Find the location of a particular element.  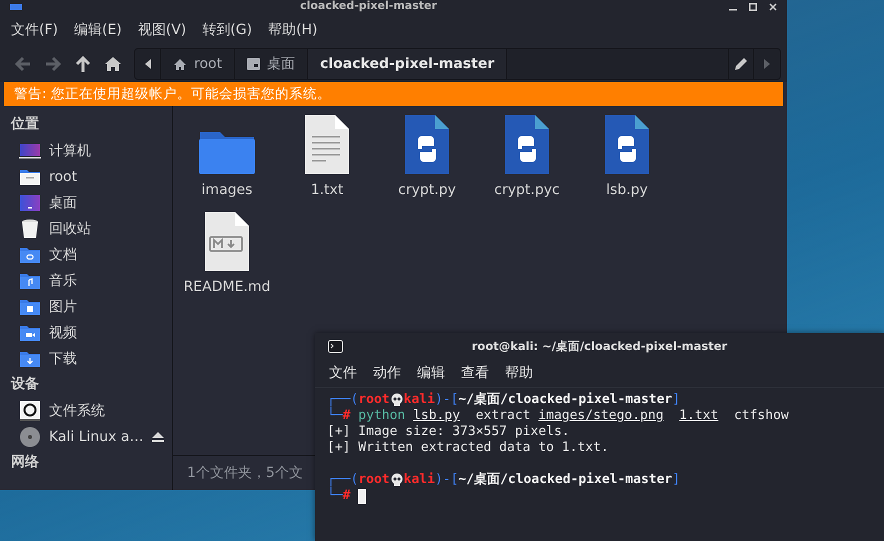

maximize-icon is located at coordinates (753, 7).